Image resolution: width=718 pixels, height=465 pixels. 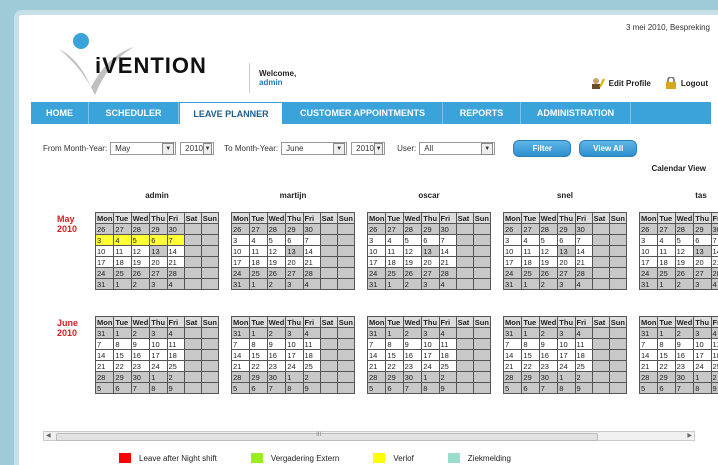 What do you see at coordinates (714, 344) in the screenshot?
I see `day-cell: 11` at bounding box center [714, 344].